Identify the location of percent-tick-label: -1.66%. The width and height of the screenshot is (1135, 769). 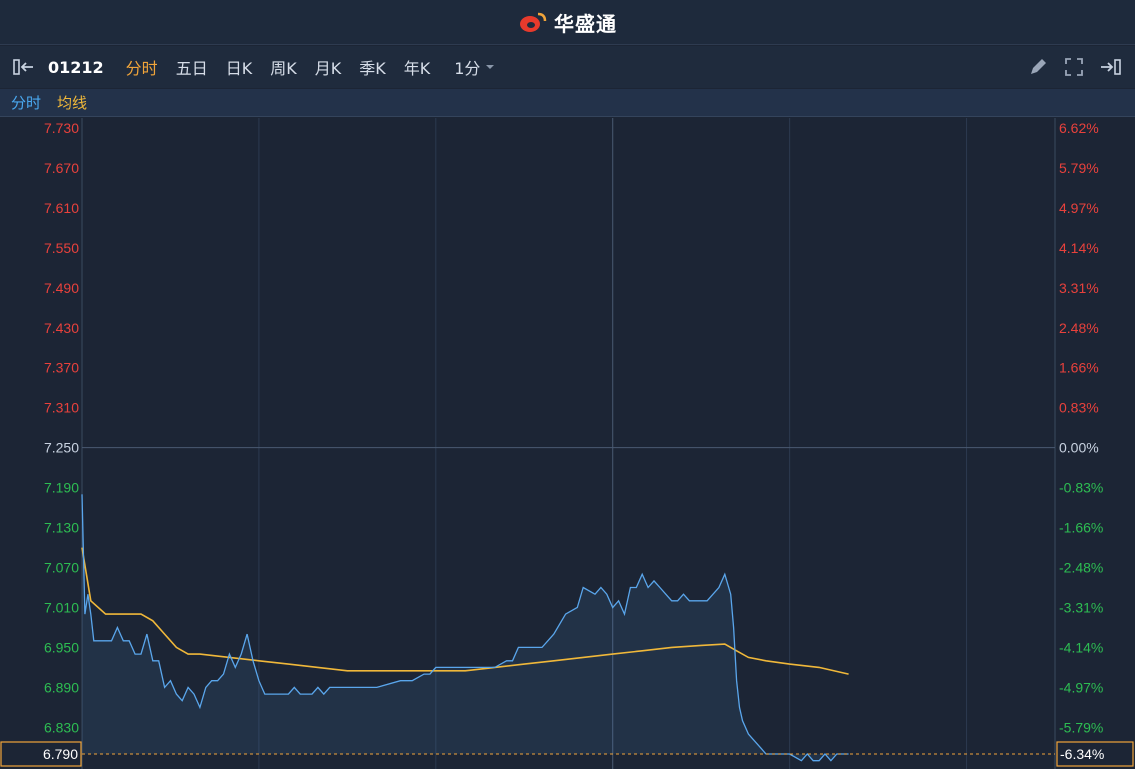
(1081, 528).